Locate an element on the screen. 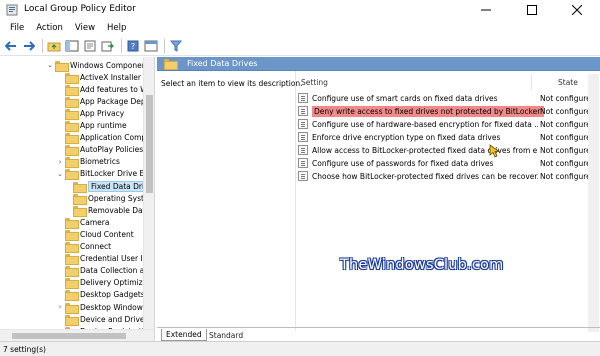  help-button: ? is located at coordinates (133, 46).